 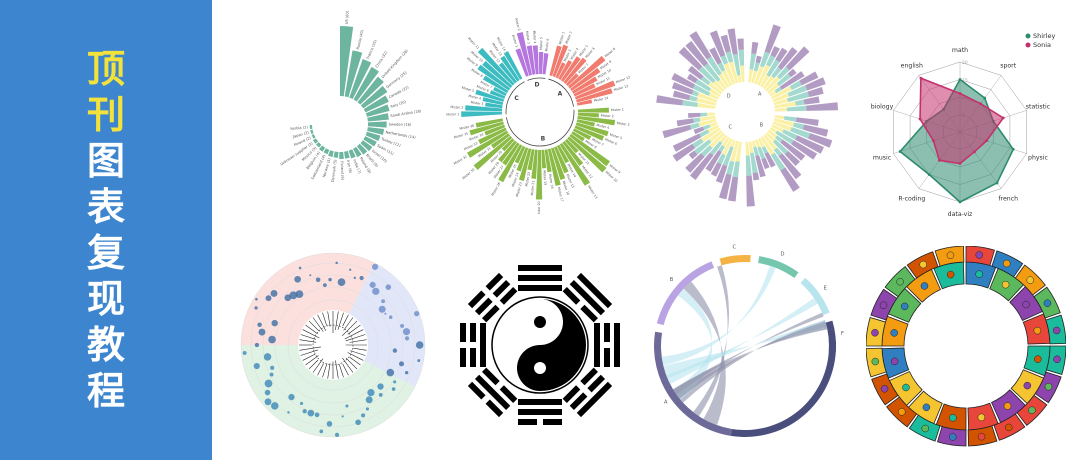 What do you see at coordinates (469, 174) in the screenshot?
I see `bar-label: Mister 30` at bounding box center [469, 174].